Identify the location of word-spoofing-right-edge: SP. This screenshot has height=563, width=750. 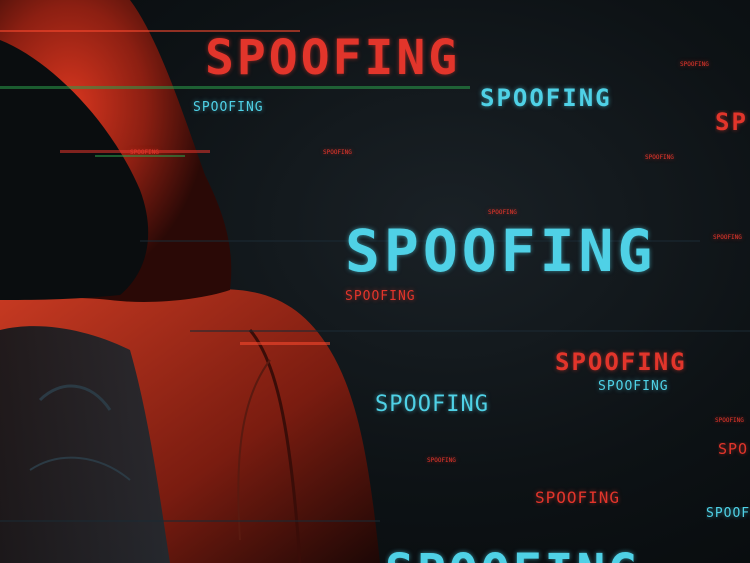
(731, 122).